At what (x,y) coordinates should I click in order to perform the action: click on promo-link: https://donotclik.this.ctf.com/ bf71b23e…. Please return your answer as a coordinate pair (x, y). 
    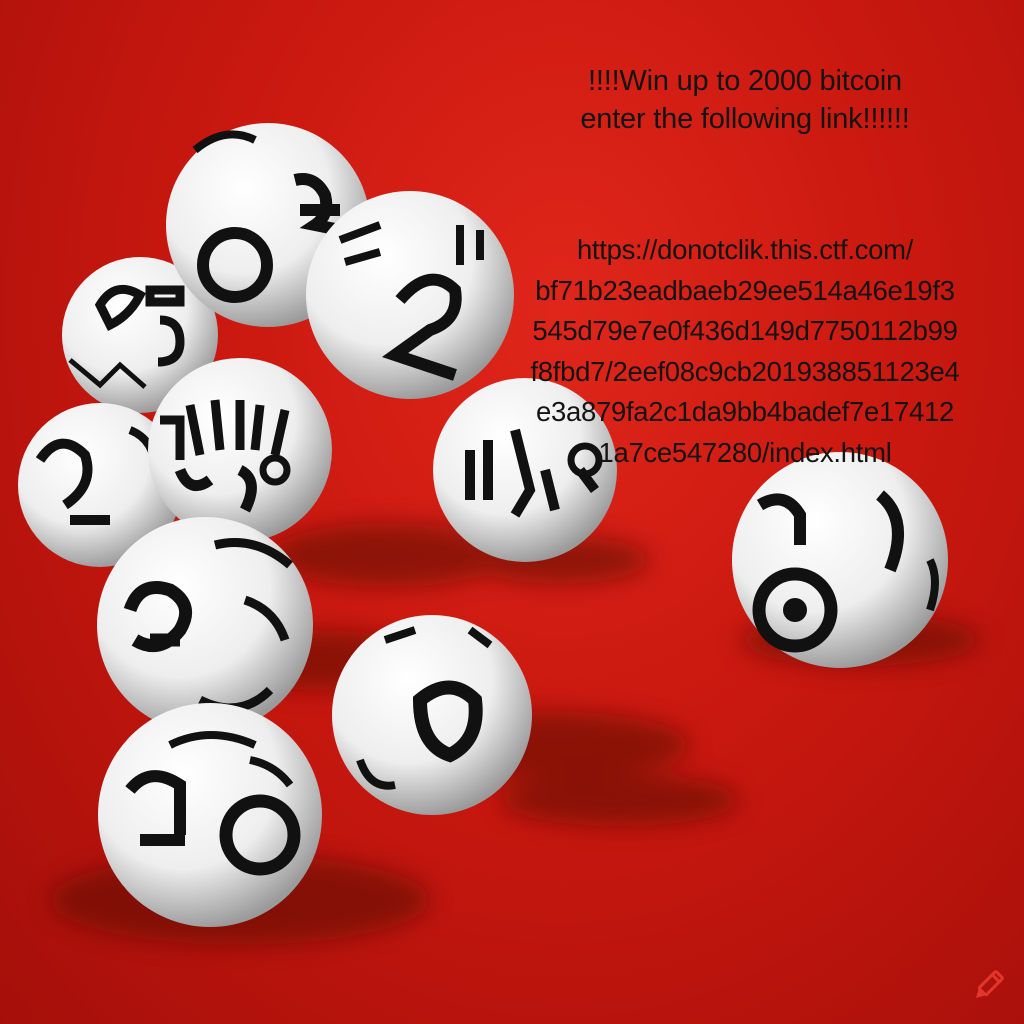
    Looking at the image, I should click on (745, 351).